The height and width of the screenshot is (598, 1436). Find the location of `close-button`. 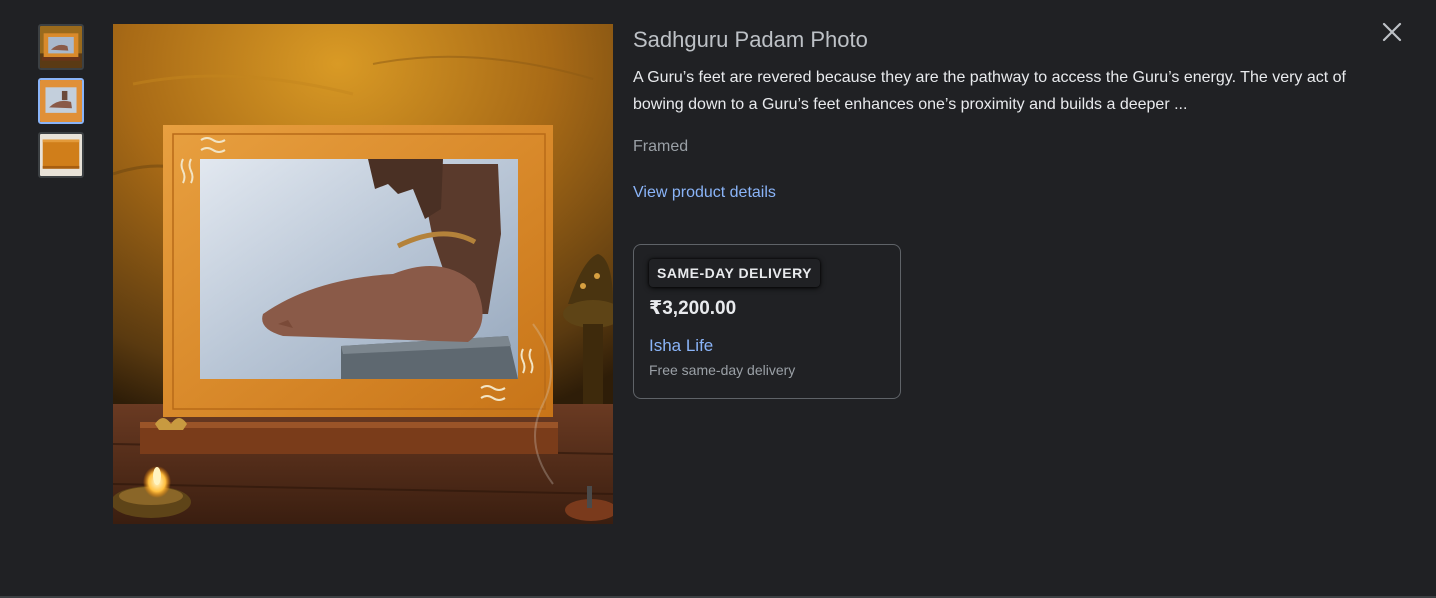

close-button is located at coordinates (1392, 32).